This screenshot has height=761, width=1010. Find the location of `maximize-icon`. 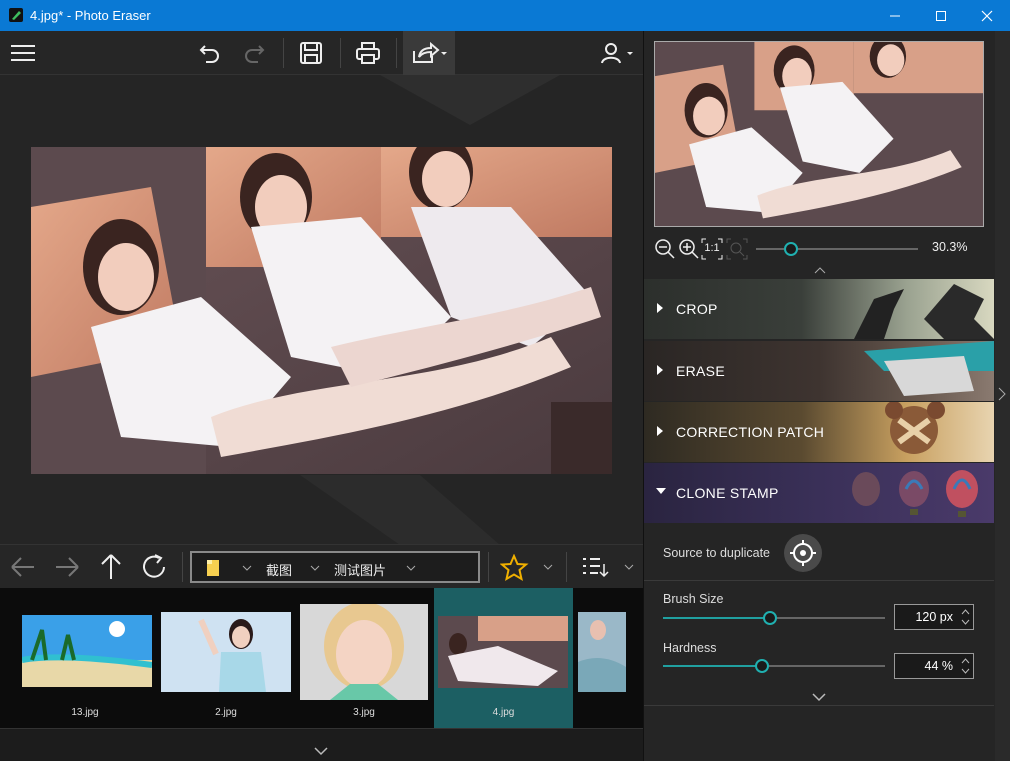

maximize-icon is located at coordinates (941, 15).